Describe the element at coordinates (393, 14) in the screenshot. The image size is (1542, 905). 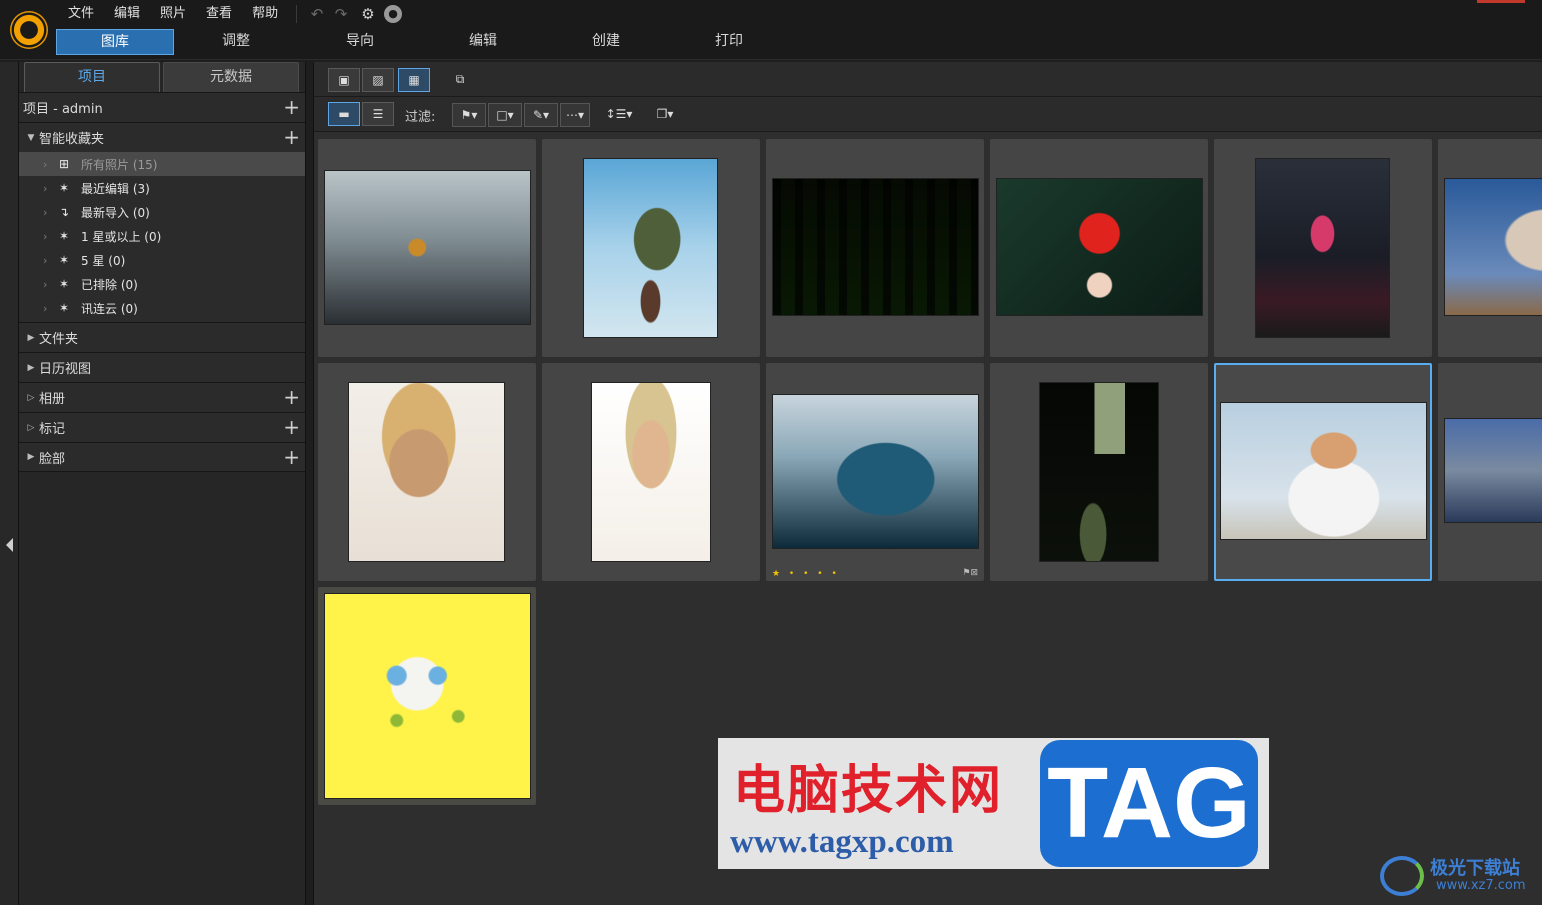
I see `notification-bell-icon: ●` at that location.